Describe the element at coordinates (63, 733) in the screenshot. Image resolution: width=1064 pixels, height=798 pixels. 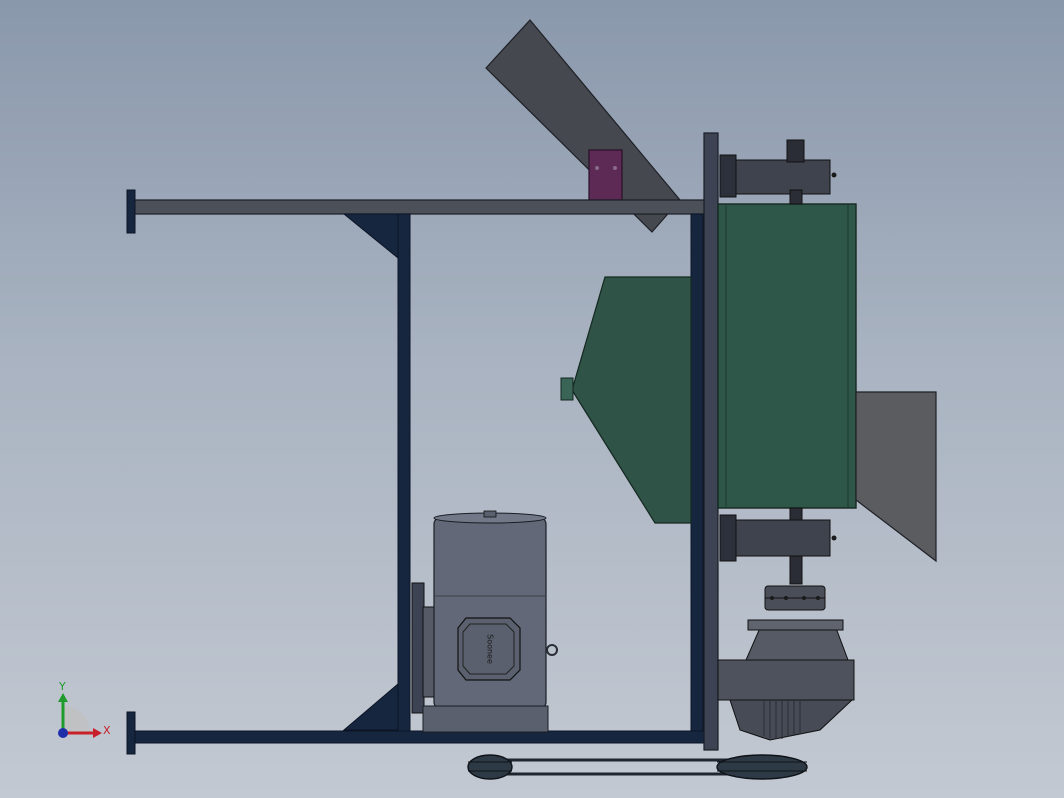
I see `z-axis-dot` at that location.